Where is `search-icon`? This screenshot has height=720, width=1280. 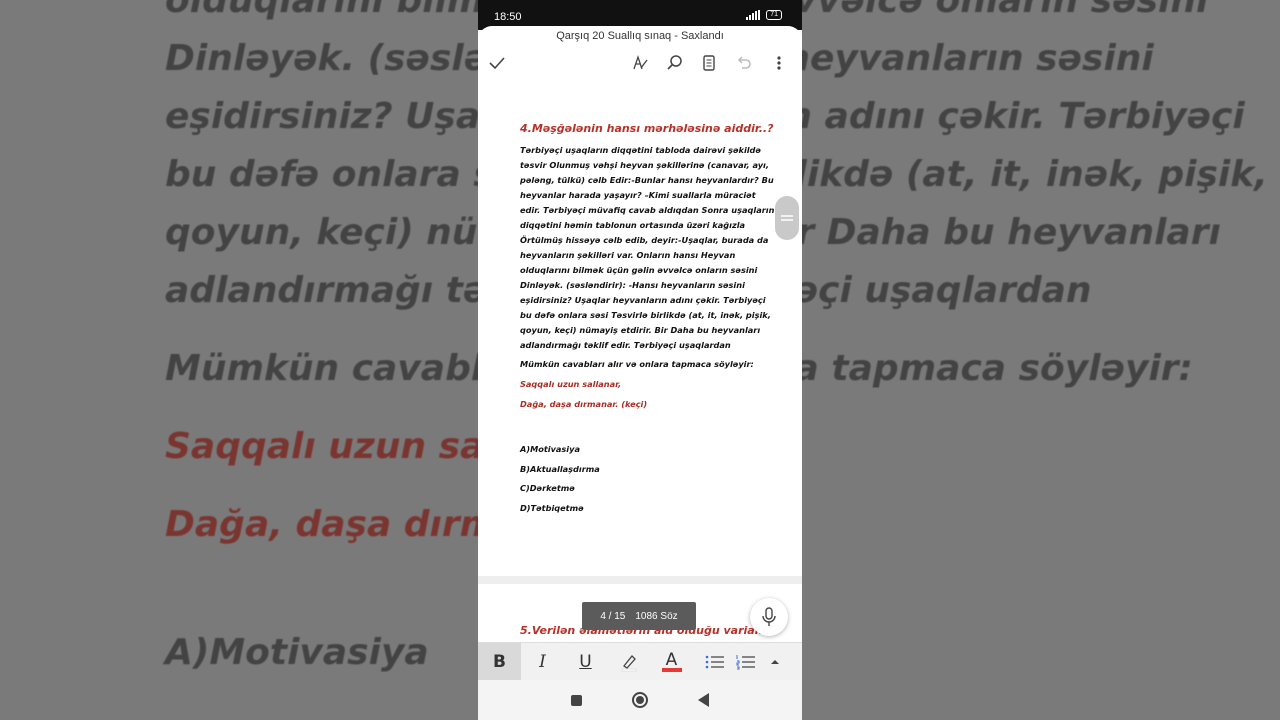 search-icon is located at coordinates (675, 63).